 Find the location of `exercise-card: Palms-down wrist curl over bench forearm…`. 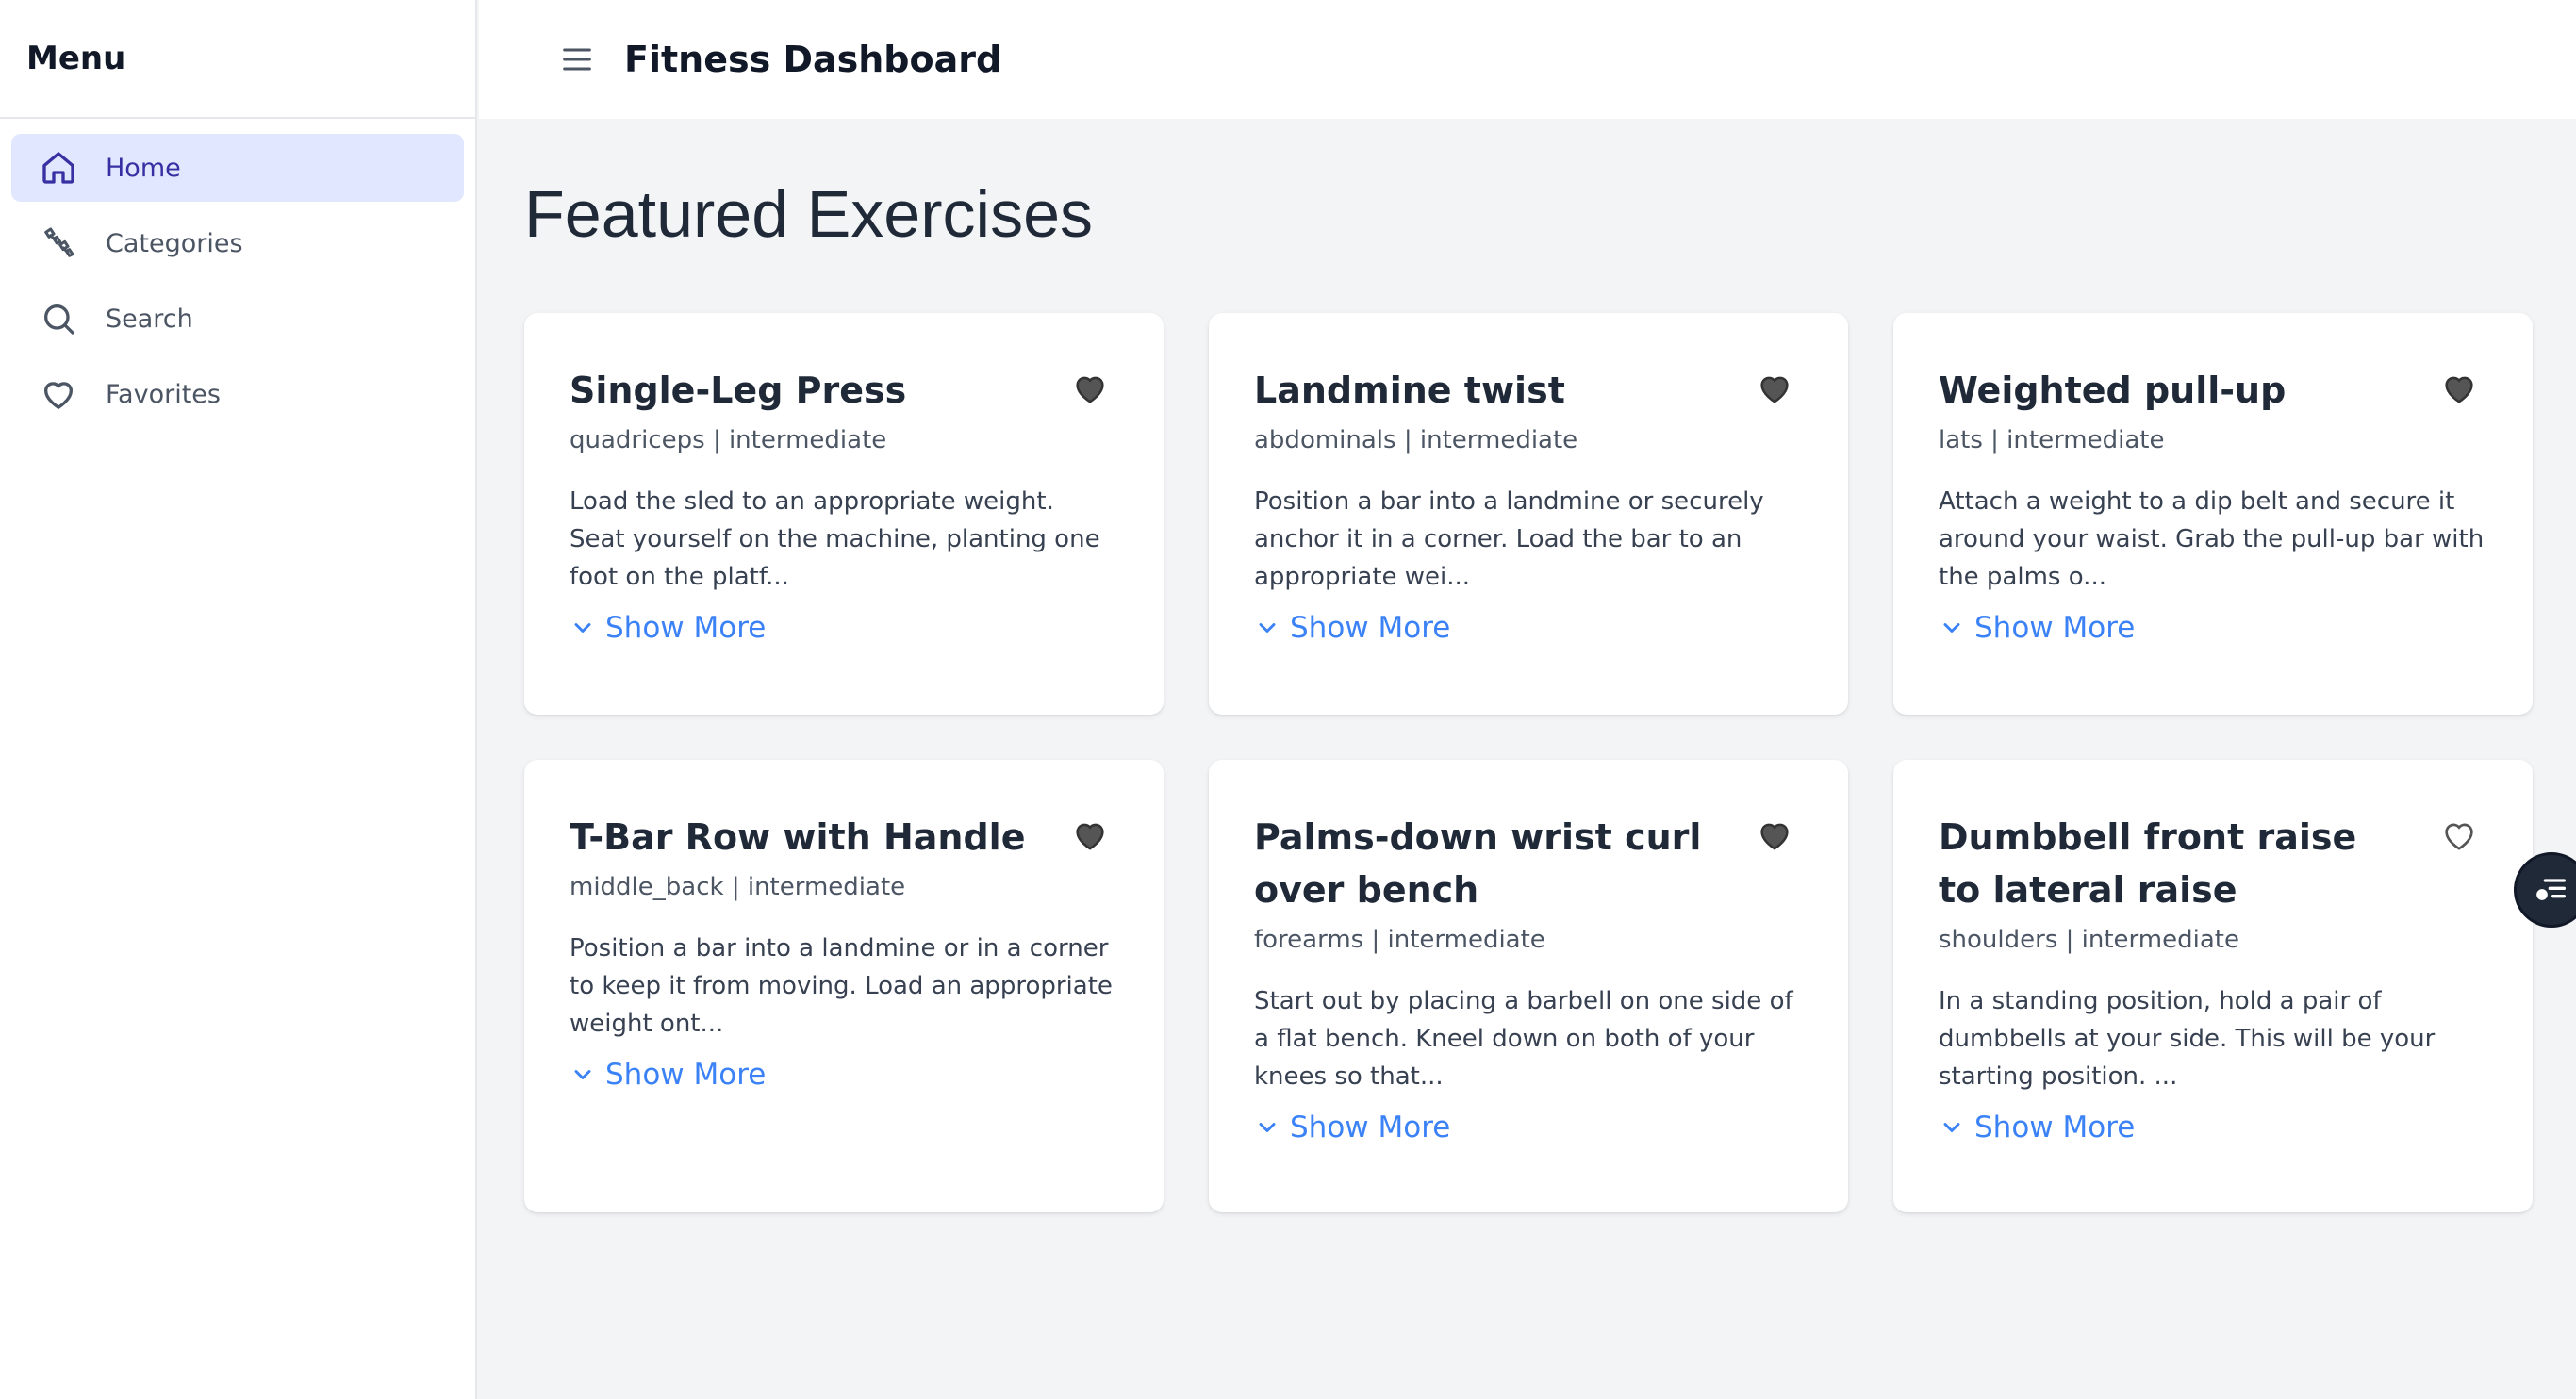

exercise-card: Palms-down wrist curl over bench forearm… is located at coordinates (1528, 986).